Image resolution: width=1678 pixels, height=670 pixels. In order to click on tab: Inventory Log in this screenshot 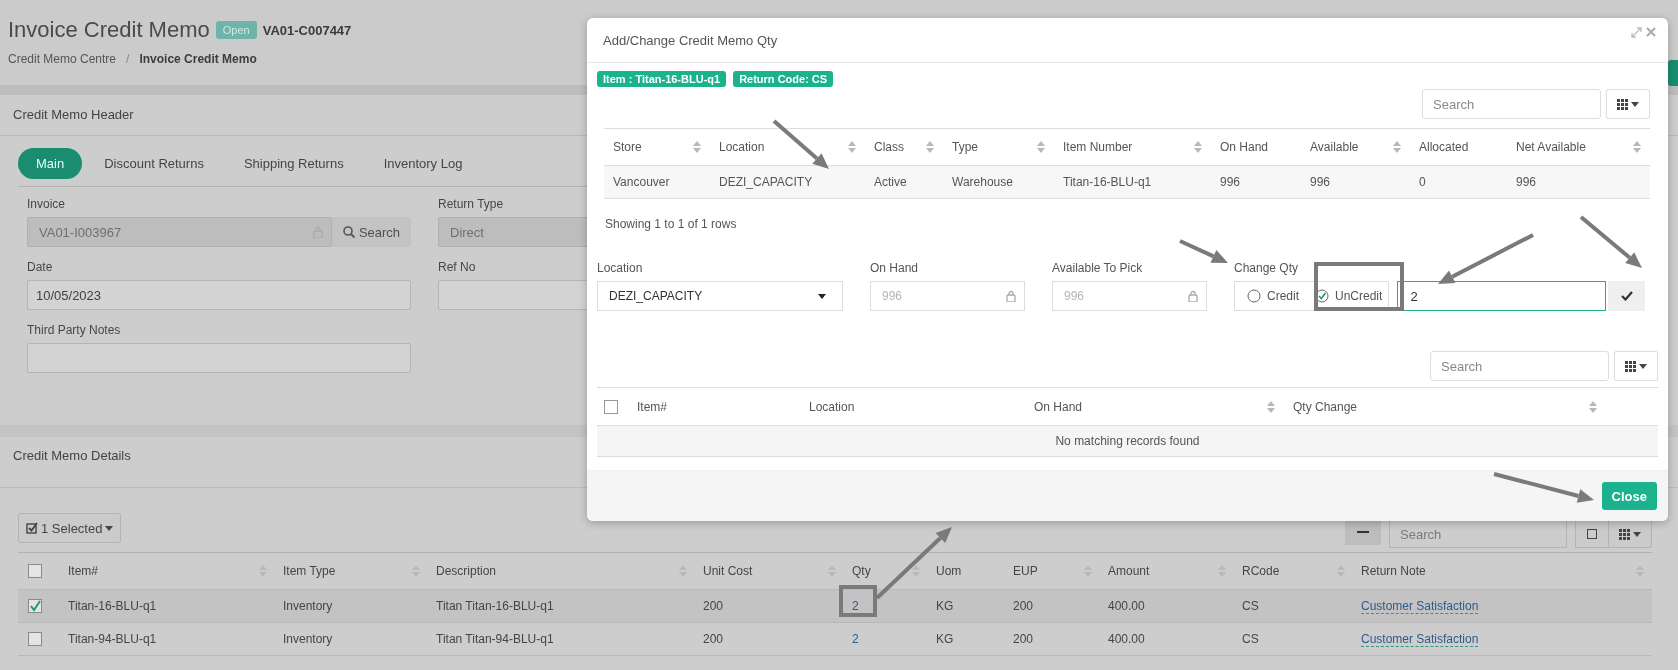, I will do `click(423, 163)`.